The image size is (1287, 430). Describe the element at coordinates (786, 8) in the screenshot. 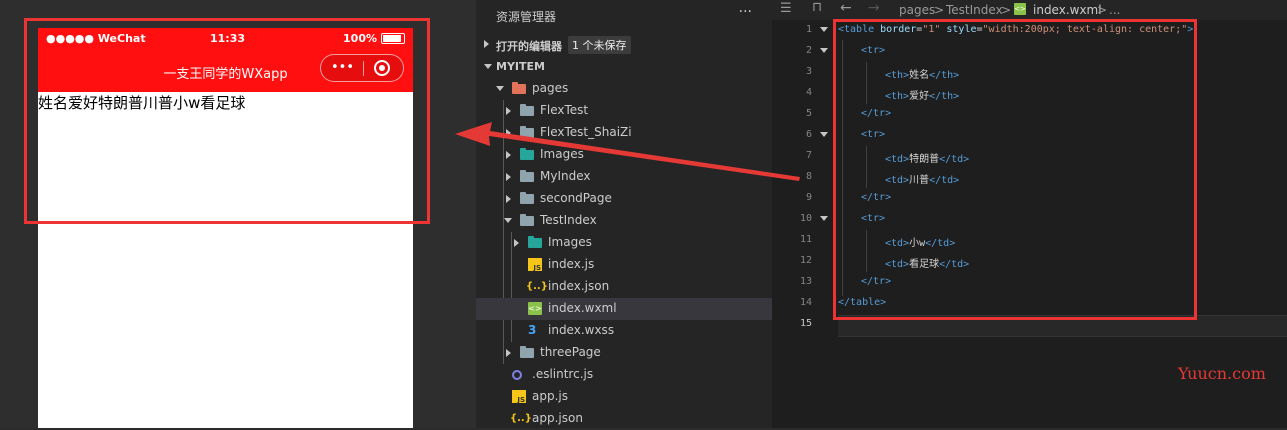

I see `menu-icon: ☰` at that location.